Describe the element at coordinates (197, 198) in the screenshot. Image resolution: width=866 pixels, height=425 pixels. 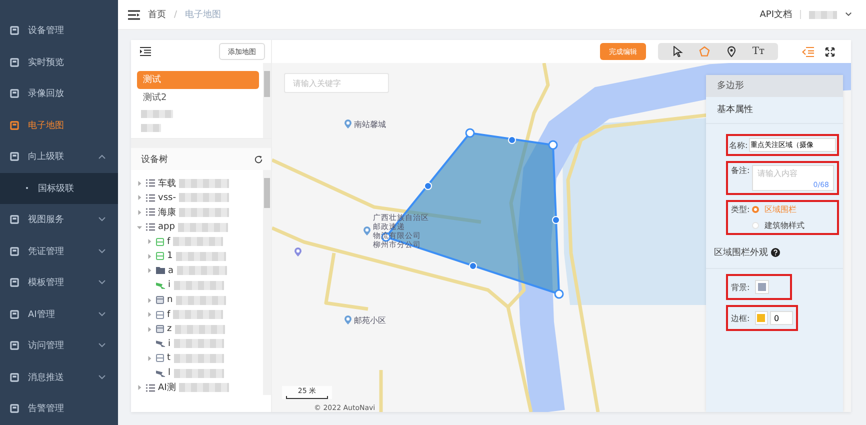
I see `tree-node: vss-` at that location.